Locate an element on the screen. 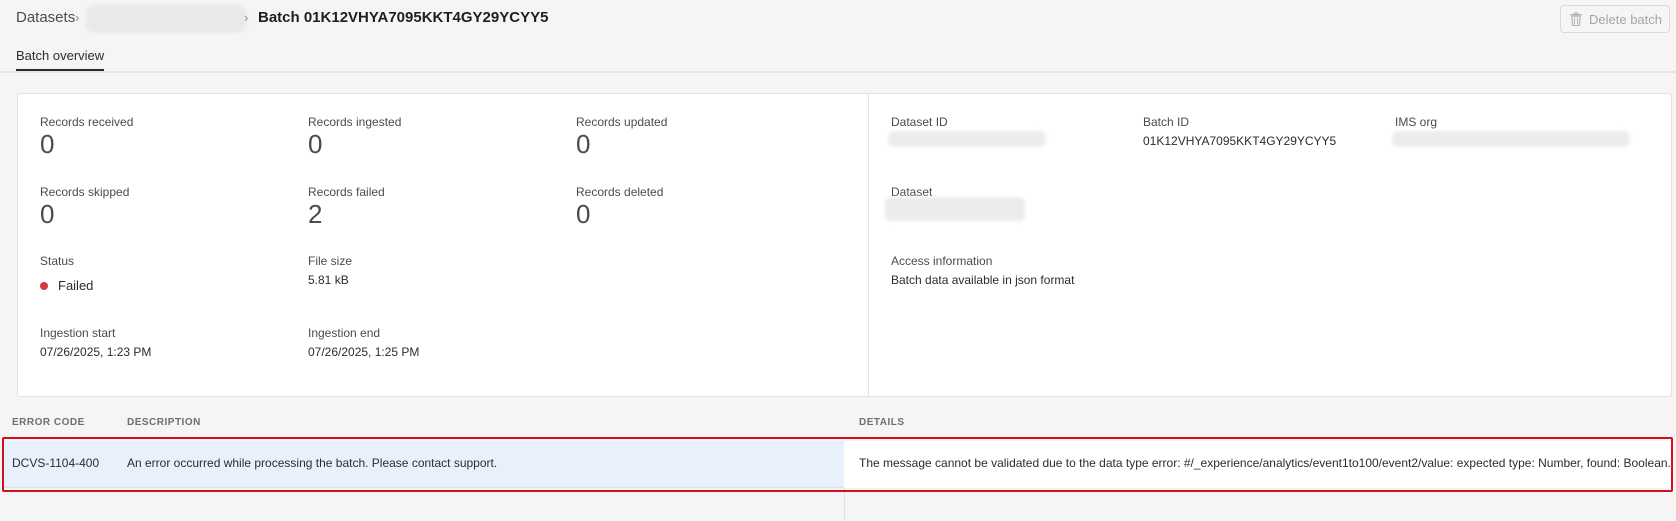  stat-value: Batch data available in json format is located at coordinates (983, 280).